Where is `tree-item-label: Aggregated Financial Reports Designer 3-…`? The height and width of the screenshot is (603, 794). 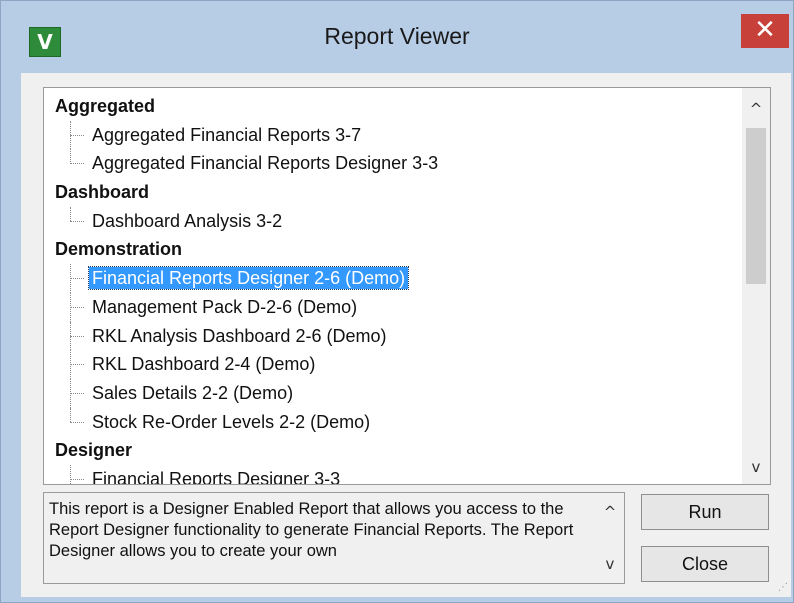
tree-item-label: Aggregated Financial Reports Designer 3-… is located at coordinates (265, 163).